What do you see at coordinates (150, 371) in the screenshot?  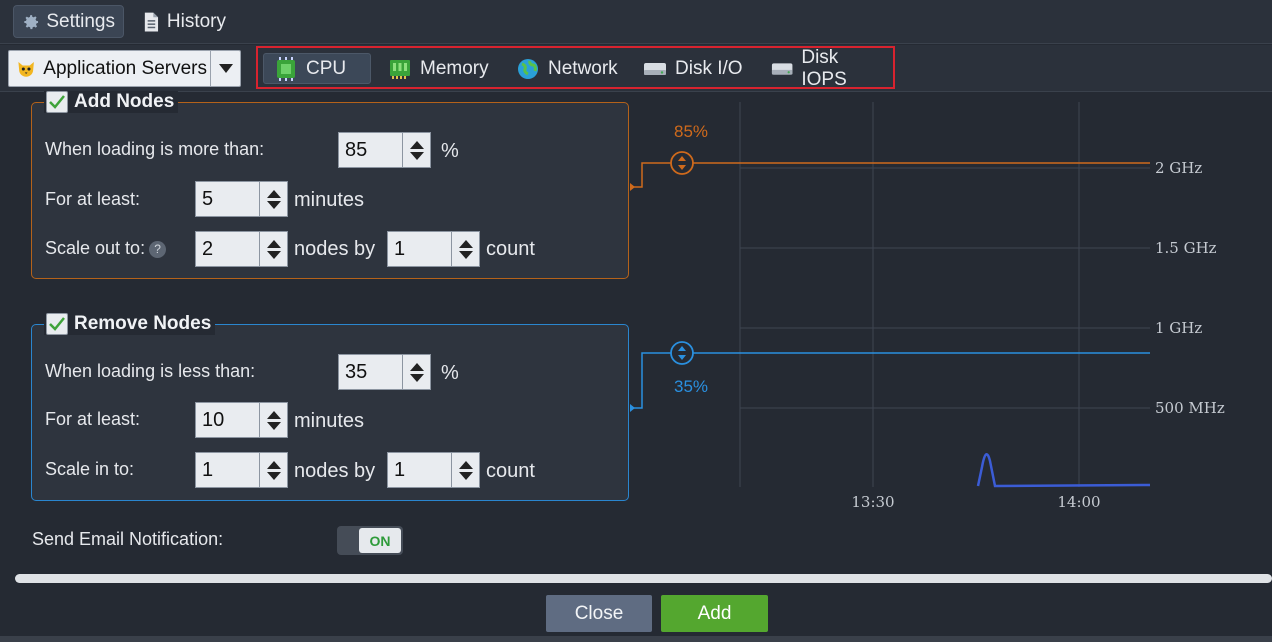 I see `remove-when-label: When loading is less than:` at bounding box center [150, 371].